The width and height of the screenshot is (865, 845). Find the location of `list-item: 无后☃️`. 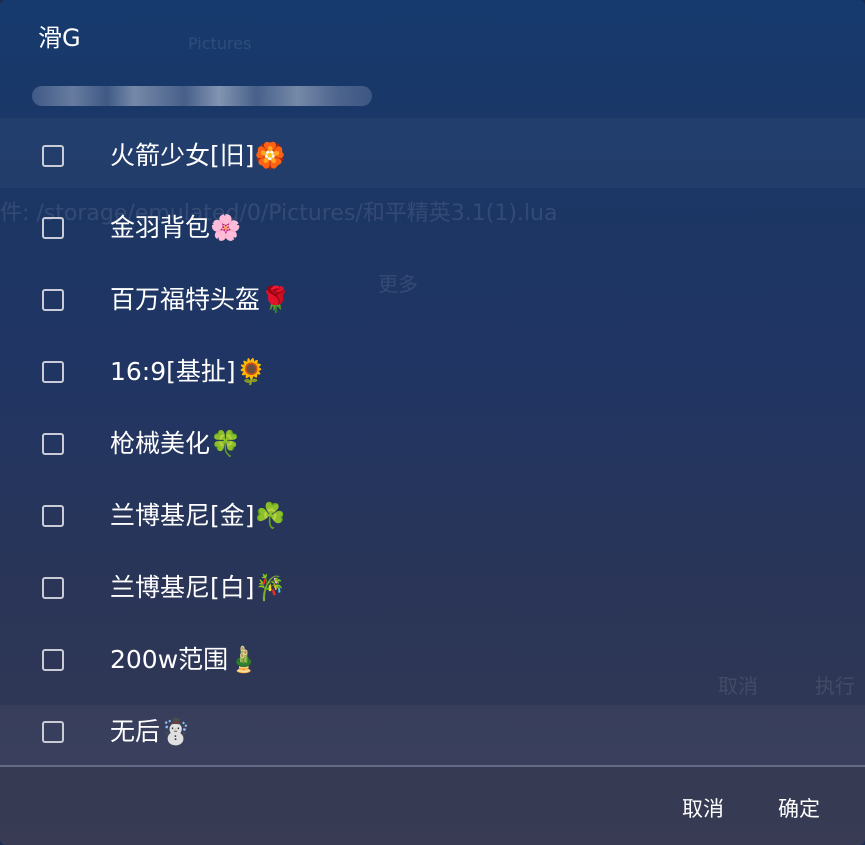

list-item: 无后☃️ is located at coordinates (432, 732).